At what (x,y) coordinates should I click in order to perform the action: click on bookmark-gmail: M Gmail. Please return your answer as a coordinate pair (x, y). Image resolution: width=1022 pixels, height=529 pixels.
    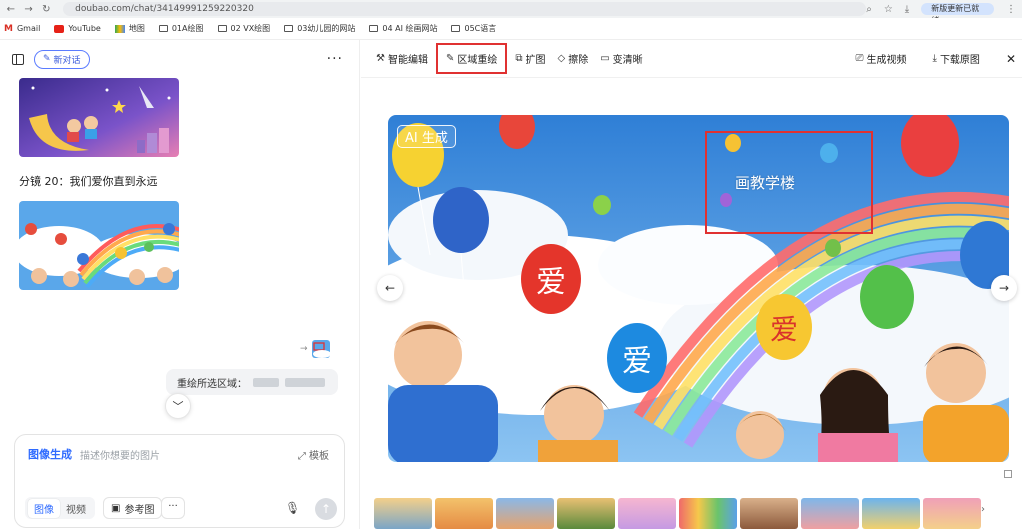
    Looking at the image, I should click on (22, 29).